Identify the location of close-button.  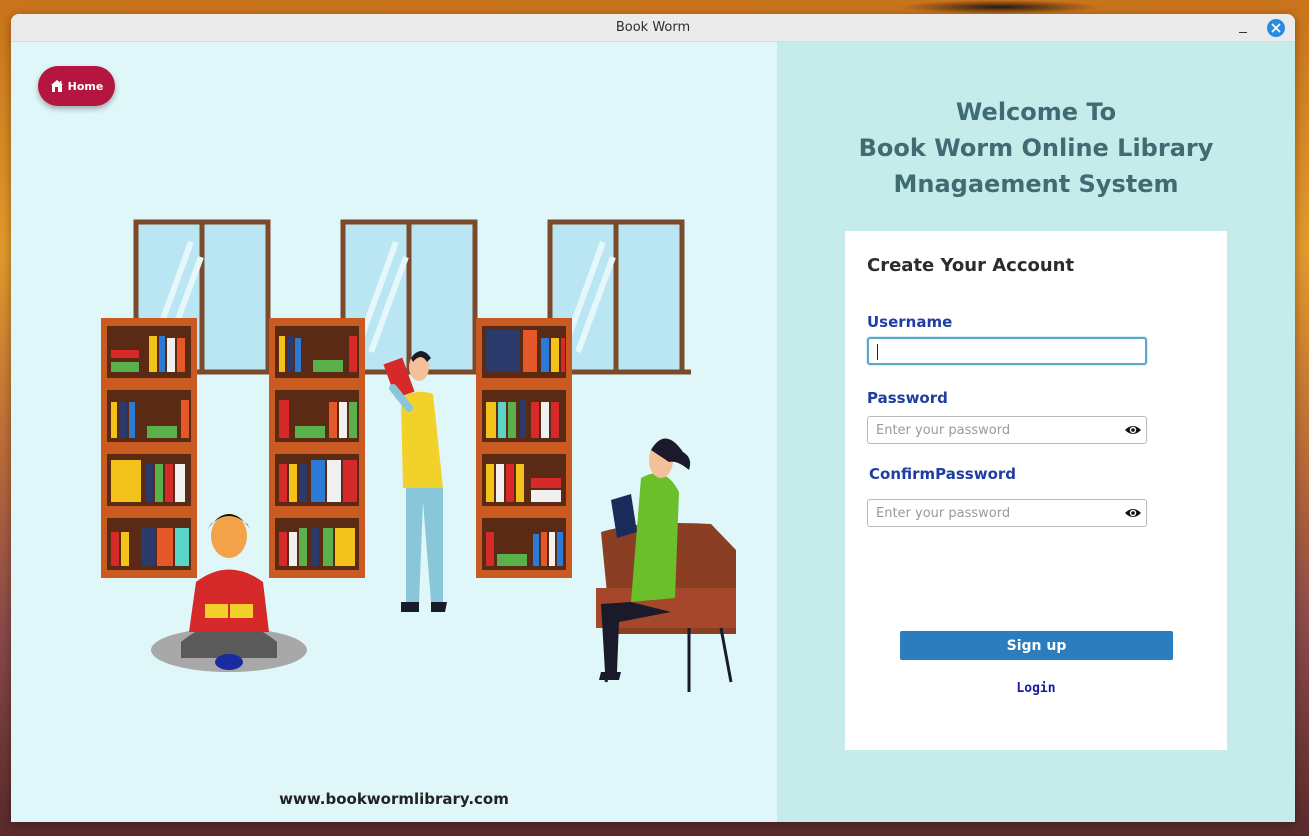
(1276, 28).